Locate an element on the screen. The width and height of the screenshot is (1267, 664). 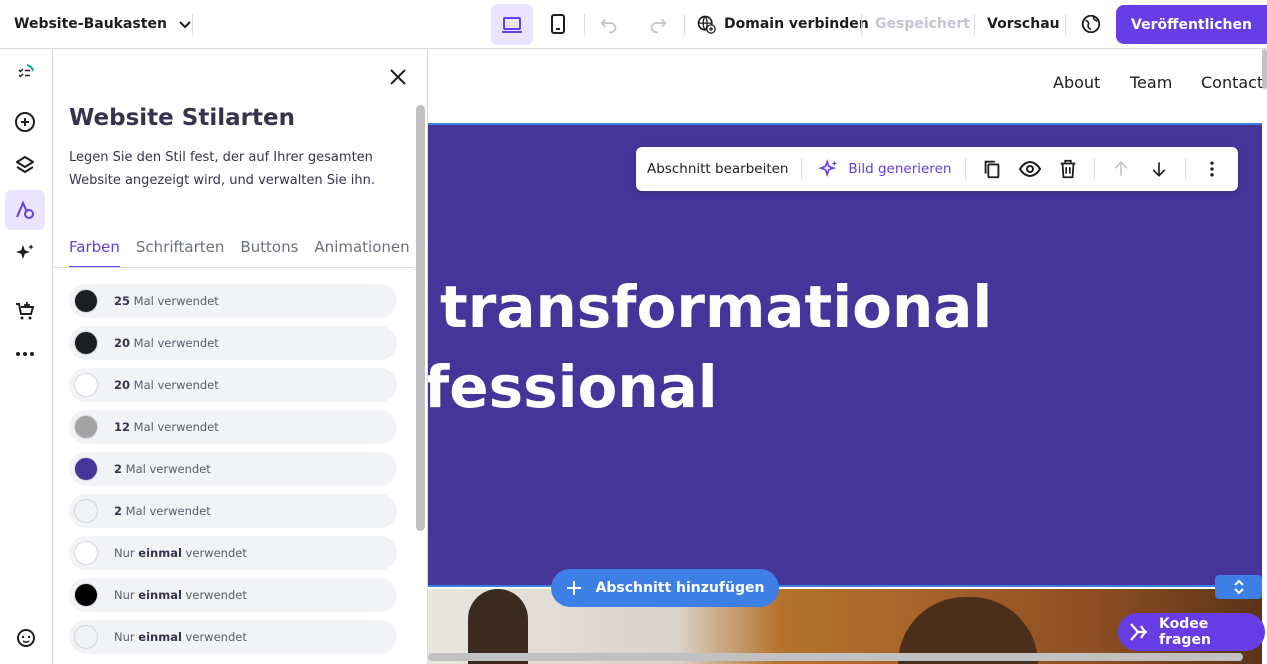
duplicate-section-button is located at coordinates (992, 169).